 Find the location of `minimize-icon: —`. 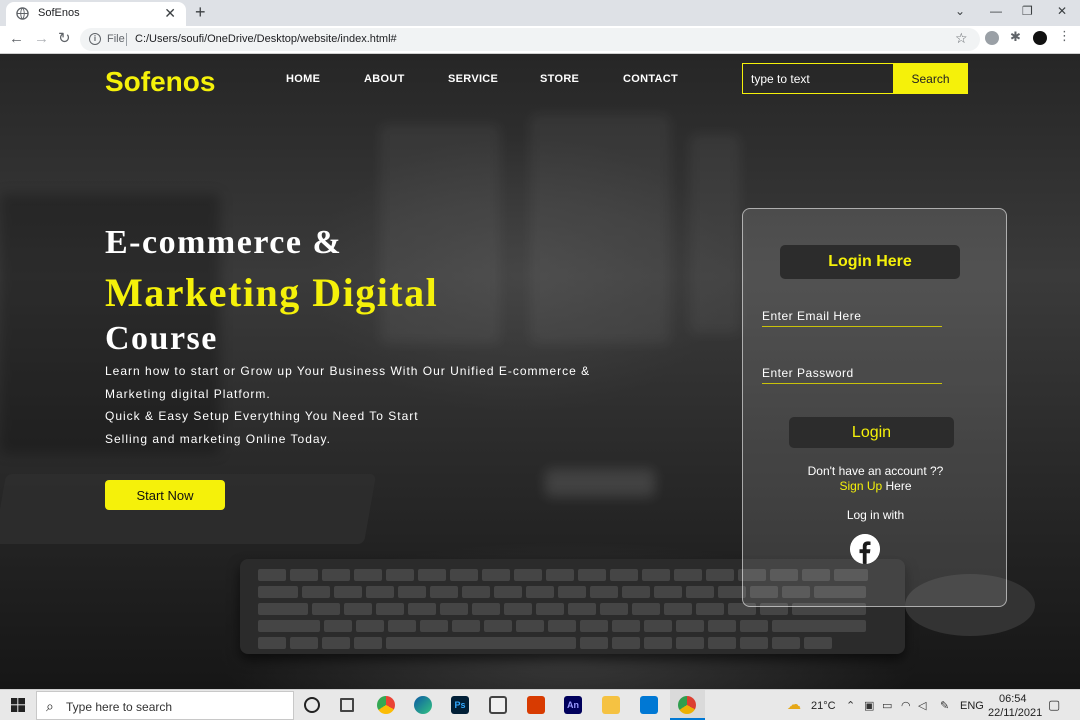

minimize-icon: — is located at coordinates (996, 11).